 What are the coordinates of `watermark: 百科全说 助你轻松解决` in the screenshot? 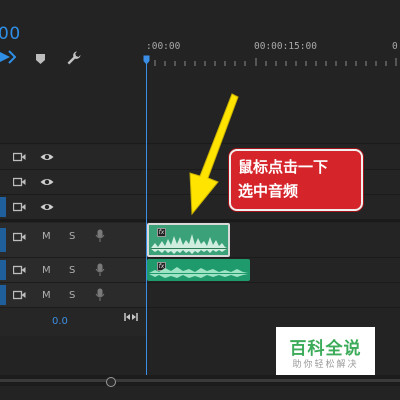 It's located at (325, 351).